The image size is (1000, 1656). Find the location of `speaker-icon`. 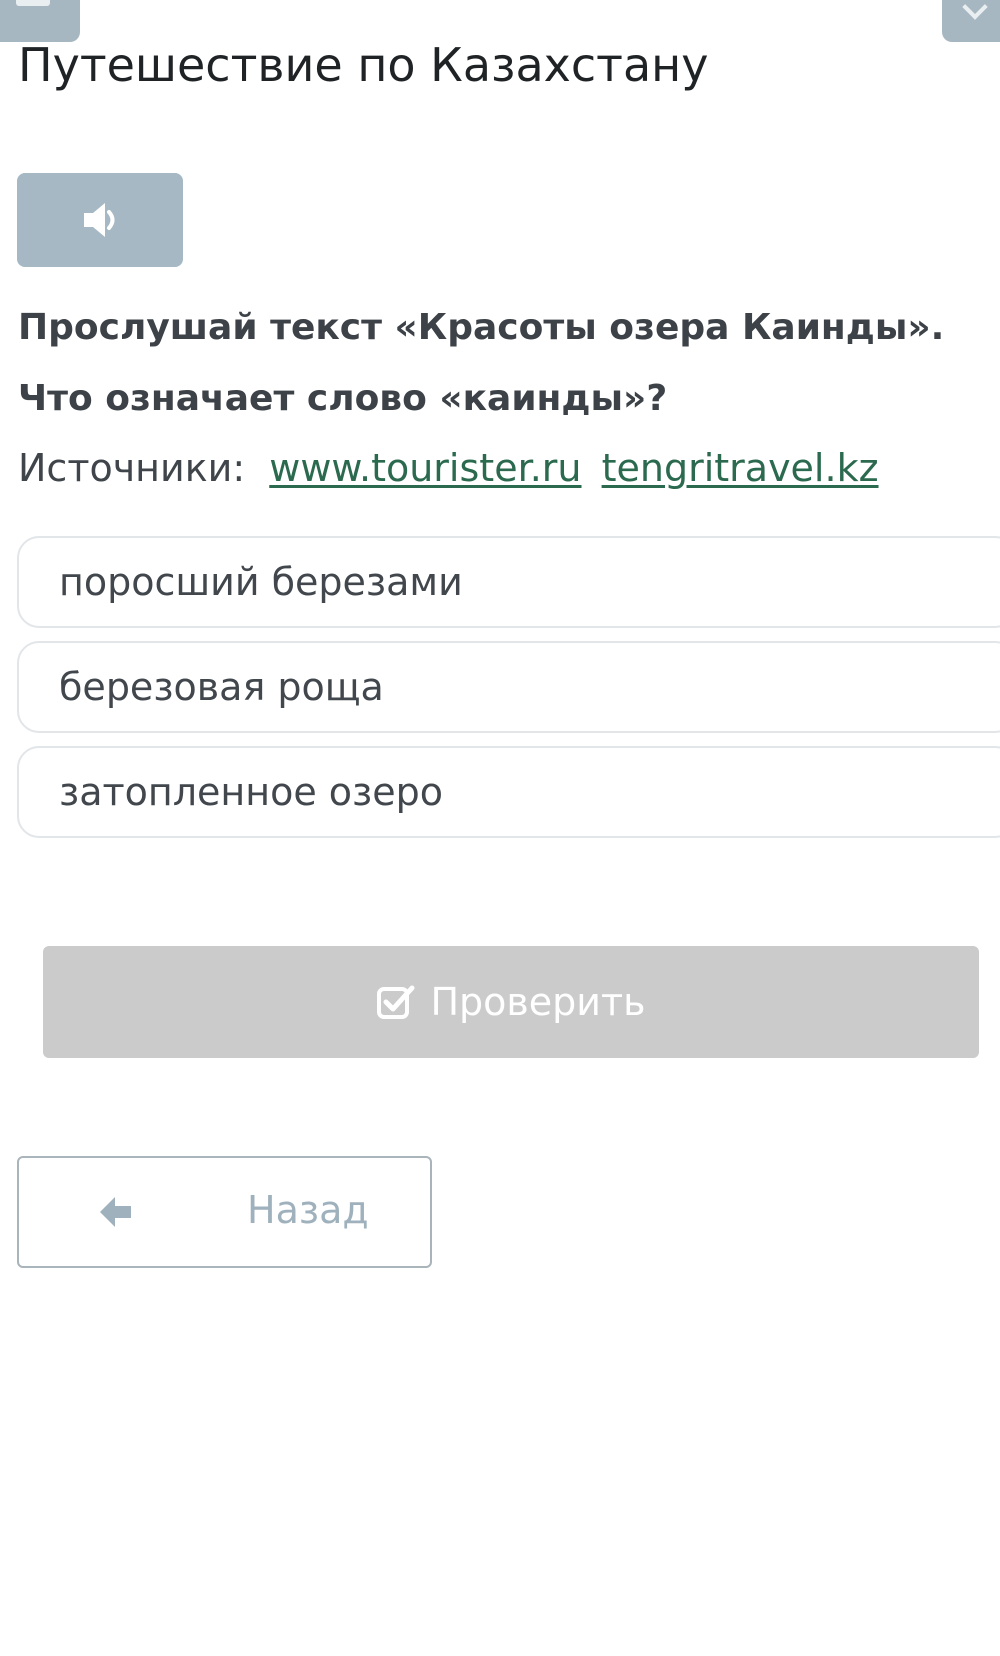

speaker-icon is located at coordinates (99, 220).